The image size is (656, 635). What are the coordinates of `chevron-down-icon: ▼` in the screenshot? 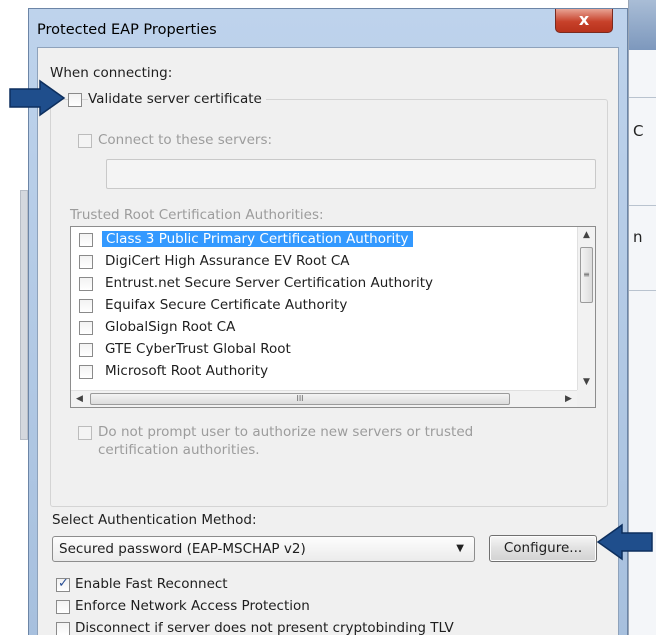 It's located at (460, 548).